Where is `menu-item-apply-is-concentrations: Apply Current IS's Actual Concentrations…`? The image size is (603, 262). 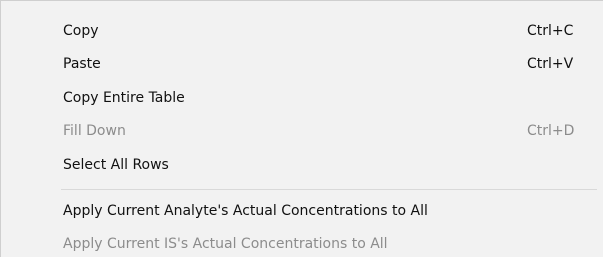
menu-item-apply-is-concentrations: Apply Current IS's Actual Concentrations… is located at coordinates (302, 245).